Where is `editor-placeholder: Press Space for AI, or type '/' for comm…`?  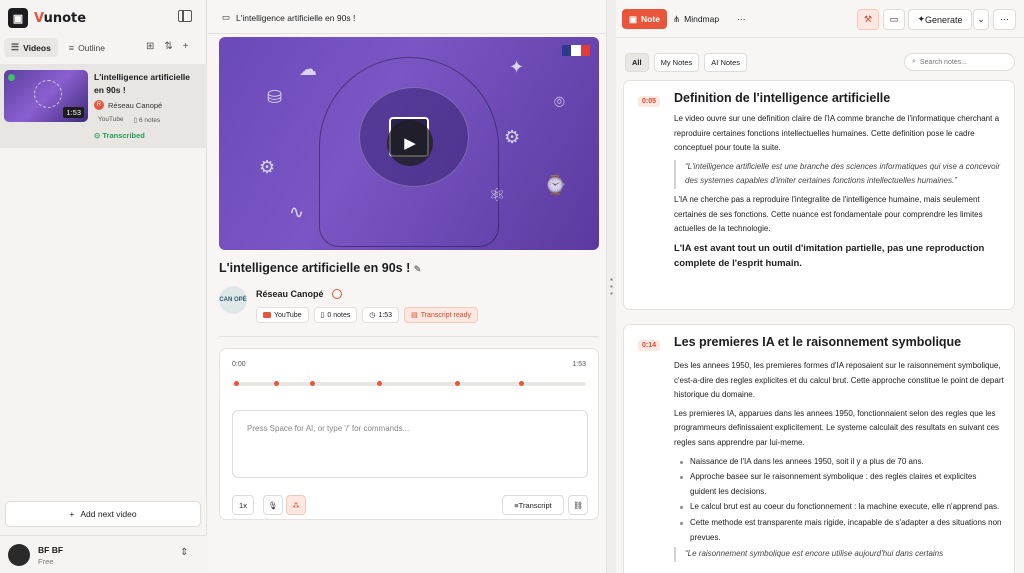
editor-placeholder: Press Space for AI, or type '/' for comm… is located at coordinates (328, 428).